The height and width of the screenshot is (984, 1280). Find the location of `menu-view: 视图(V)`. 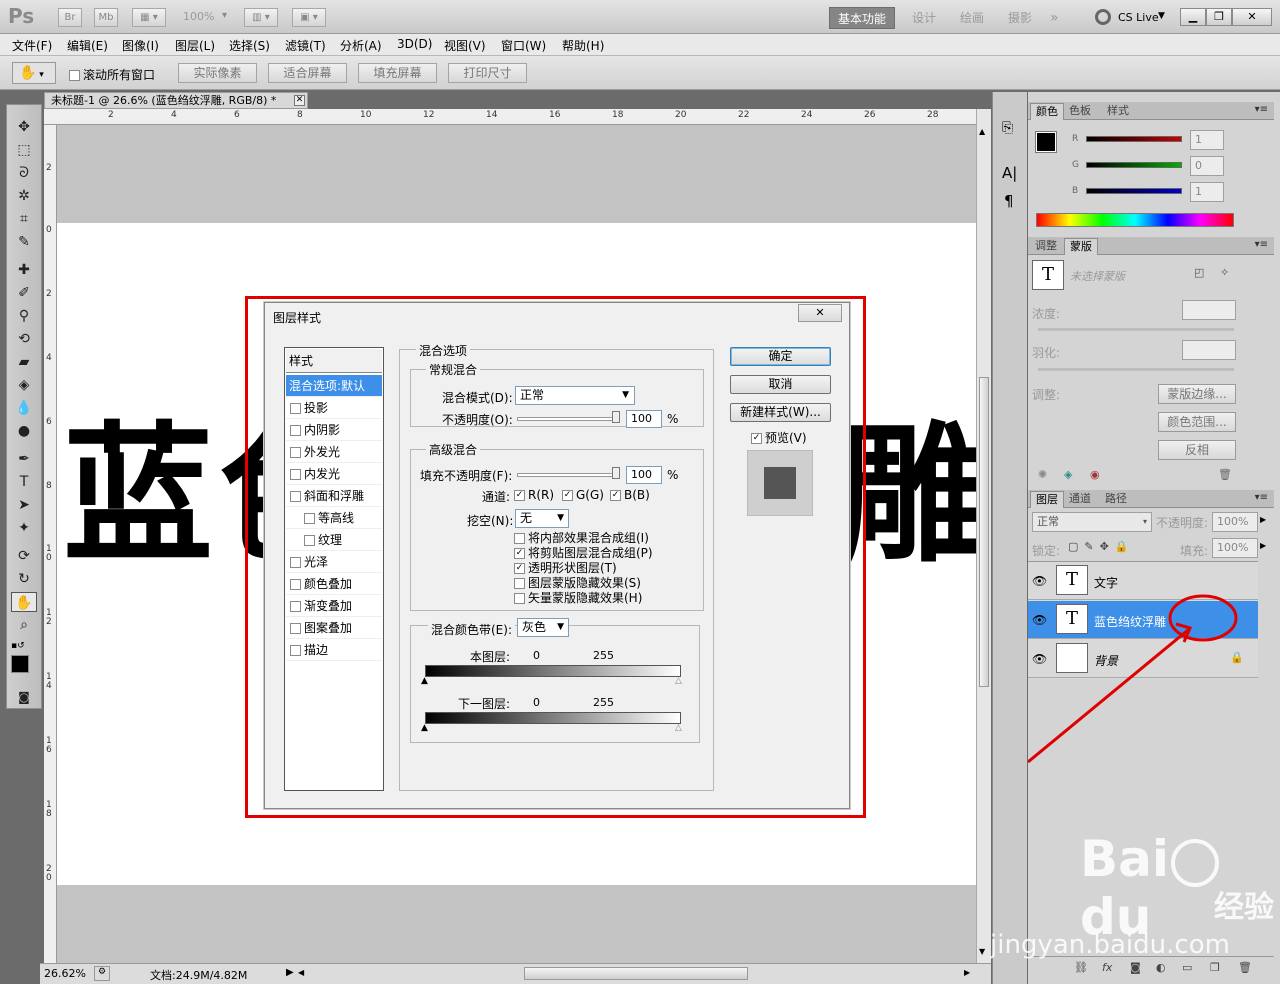

menu-view: 视图(V) is located at coordinates (465, 45).